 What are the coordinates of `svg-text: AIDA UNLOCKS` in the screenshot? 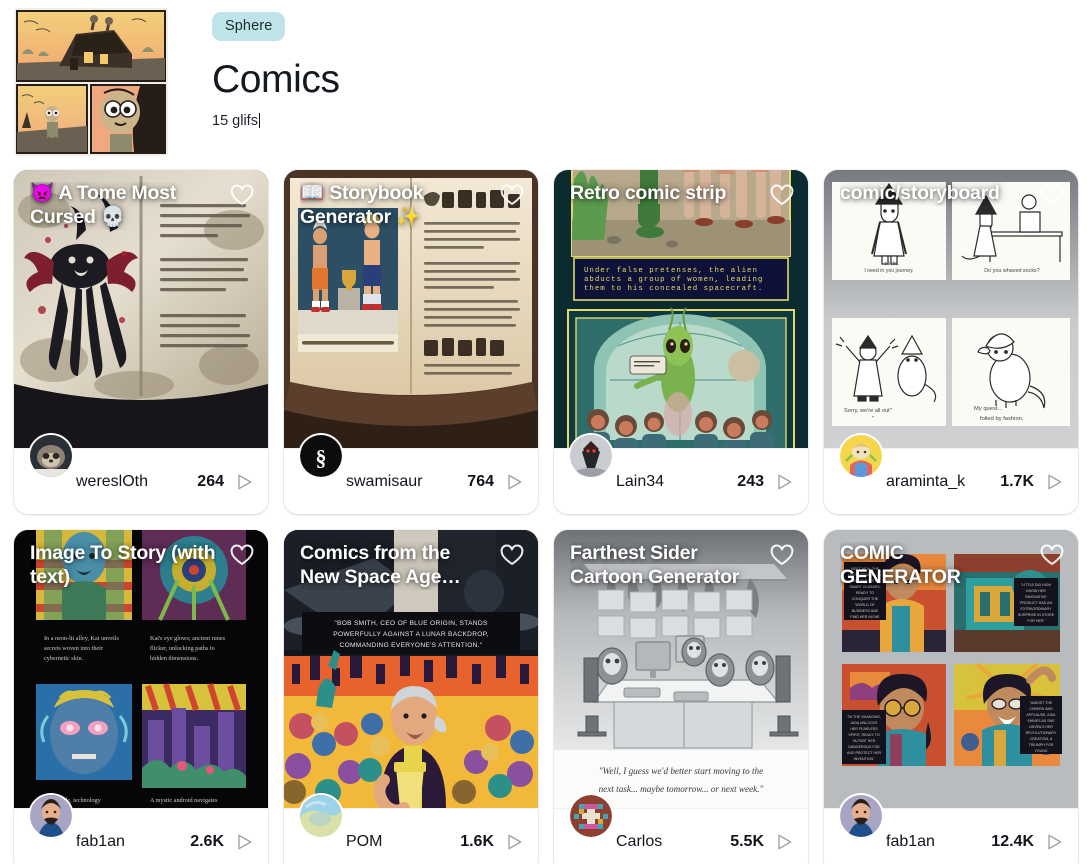 It's located at (864, 723).